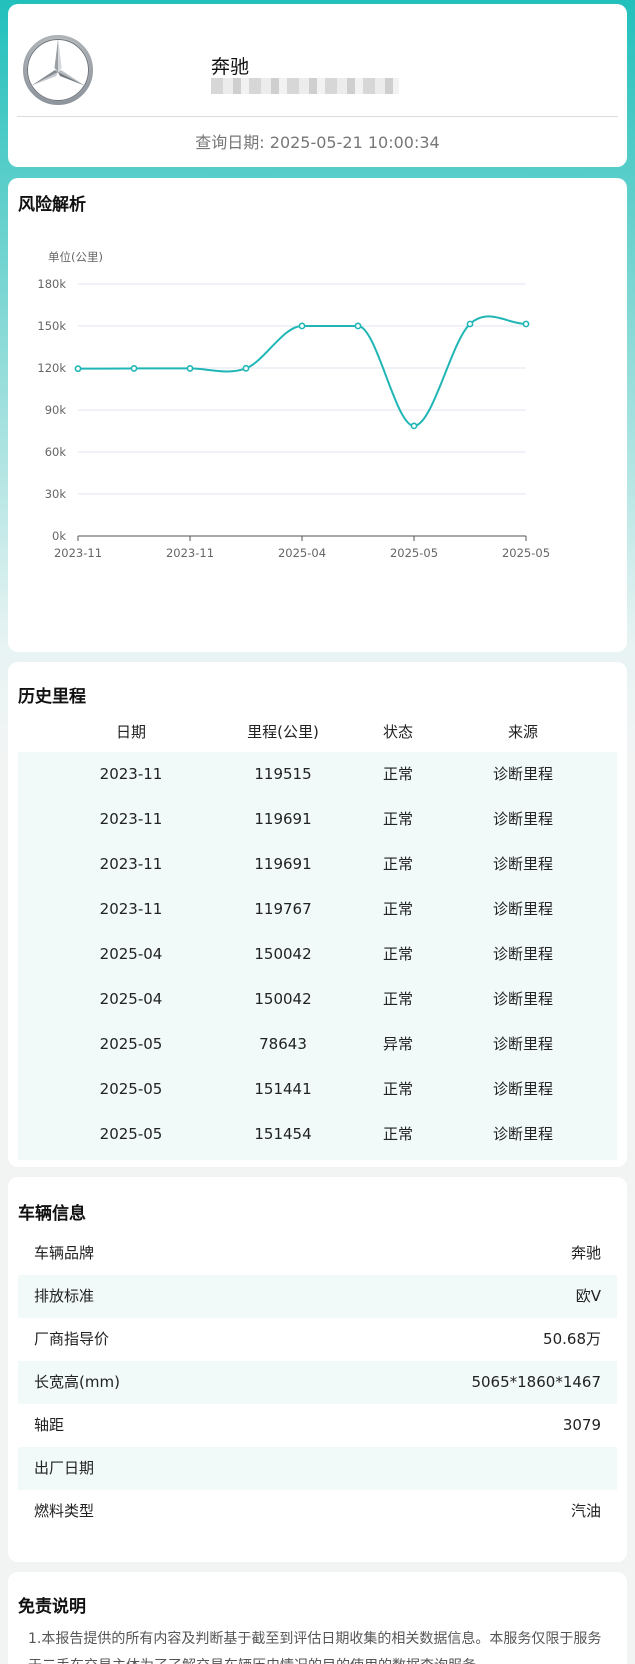  I want to click on info-row-brand: 车辆品牌 奔驰, so click(317, 1253).